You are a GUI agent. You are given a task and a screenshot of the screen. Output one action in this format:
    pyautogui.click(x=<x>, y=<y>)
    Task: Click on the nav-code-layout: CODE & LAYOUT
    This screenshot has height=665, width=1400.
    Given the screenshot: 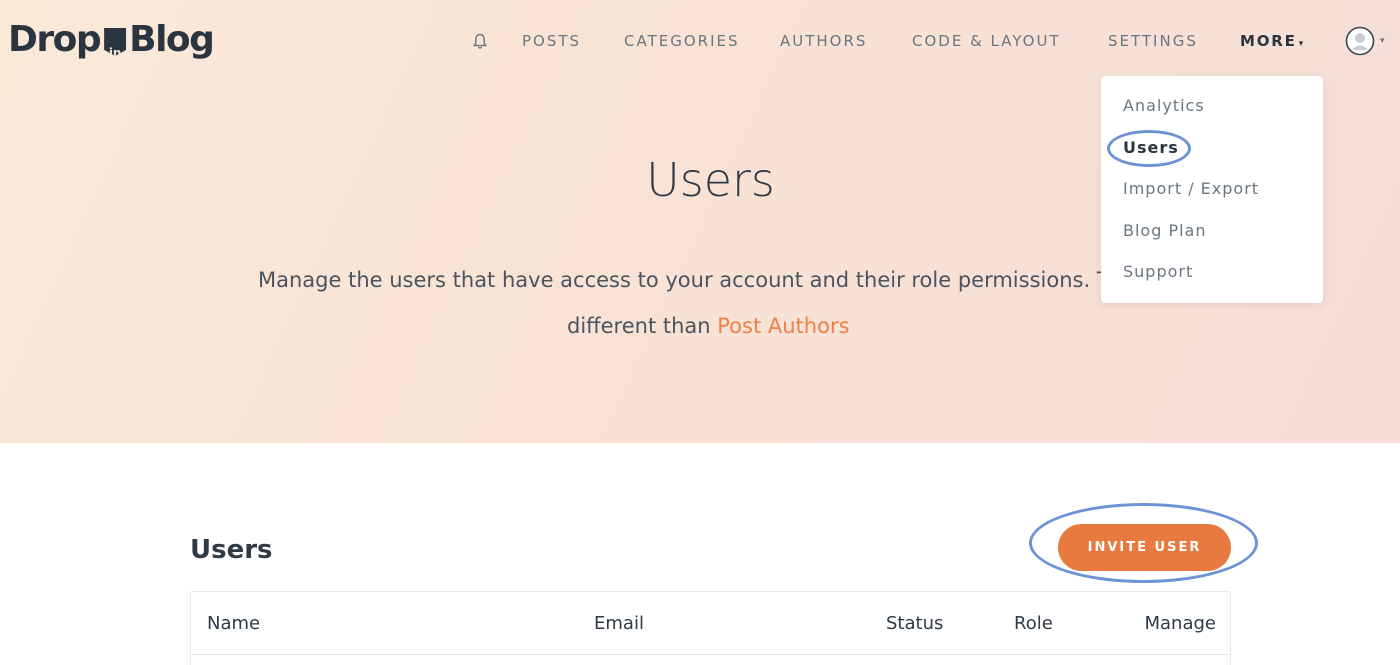 What is the action you would take?
    pyautogui.click(x=986, y=41)
    